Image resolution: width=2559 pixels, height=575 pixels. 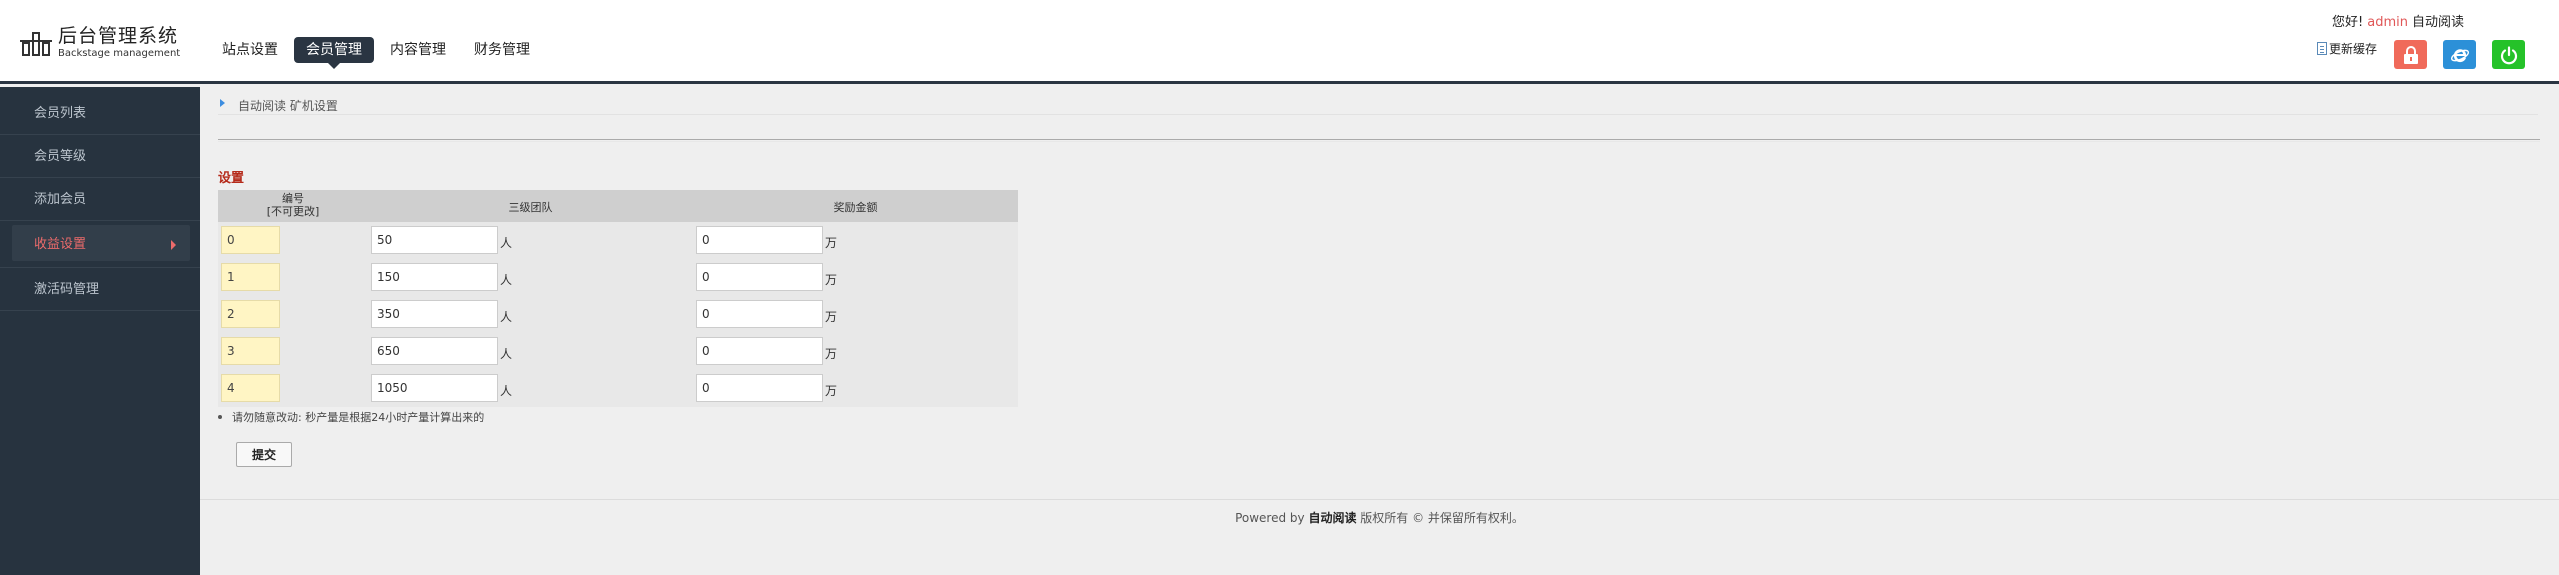 What do you see at coordinates (1332, 518) in the screenshot?
I see `footer-brand: 自动阅读` at bounding box center [1332, 518].